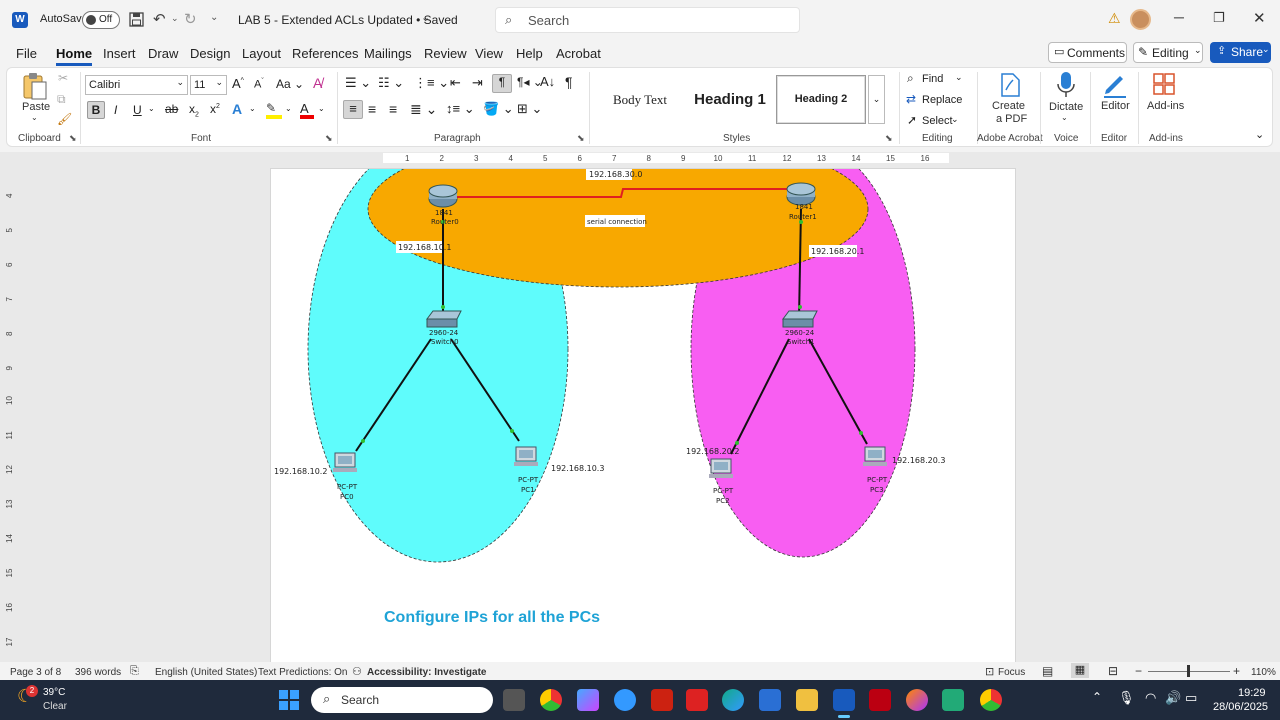  I want to click on create-pdf-icon, so click(1010, 85).